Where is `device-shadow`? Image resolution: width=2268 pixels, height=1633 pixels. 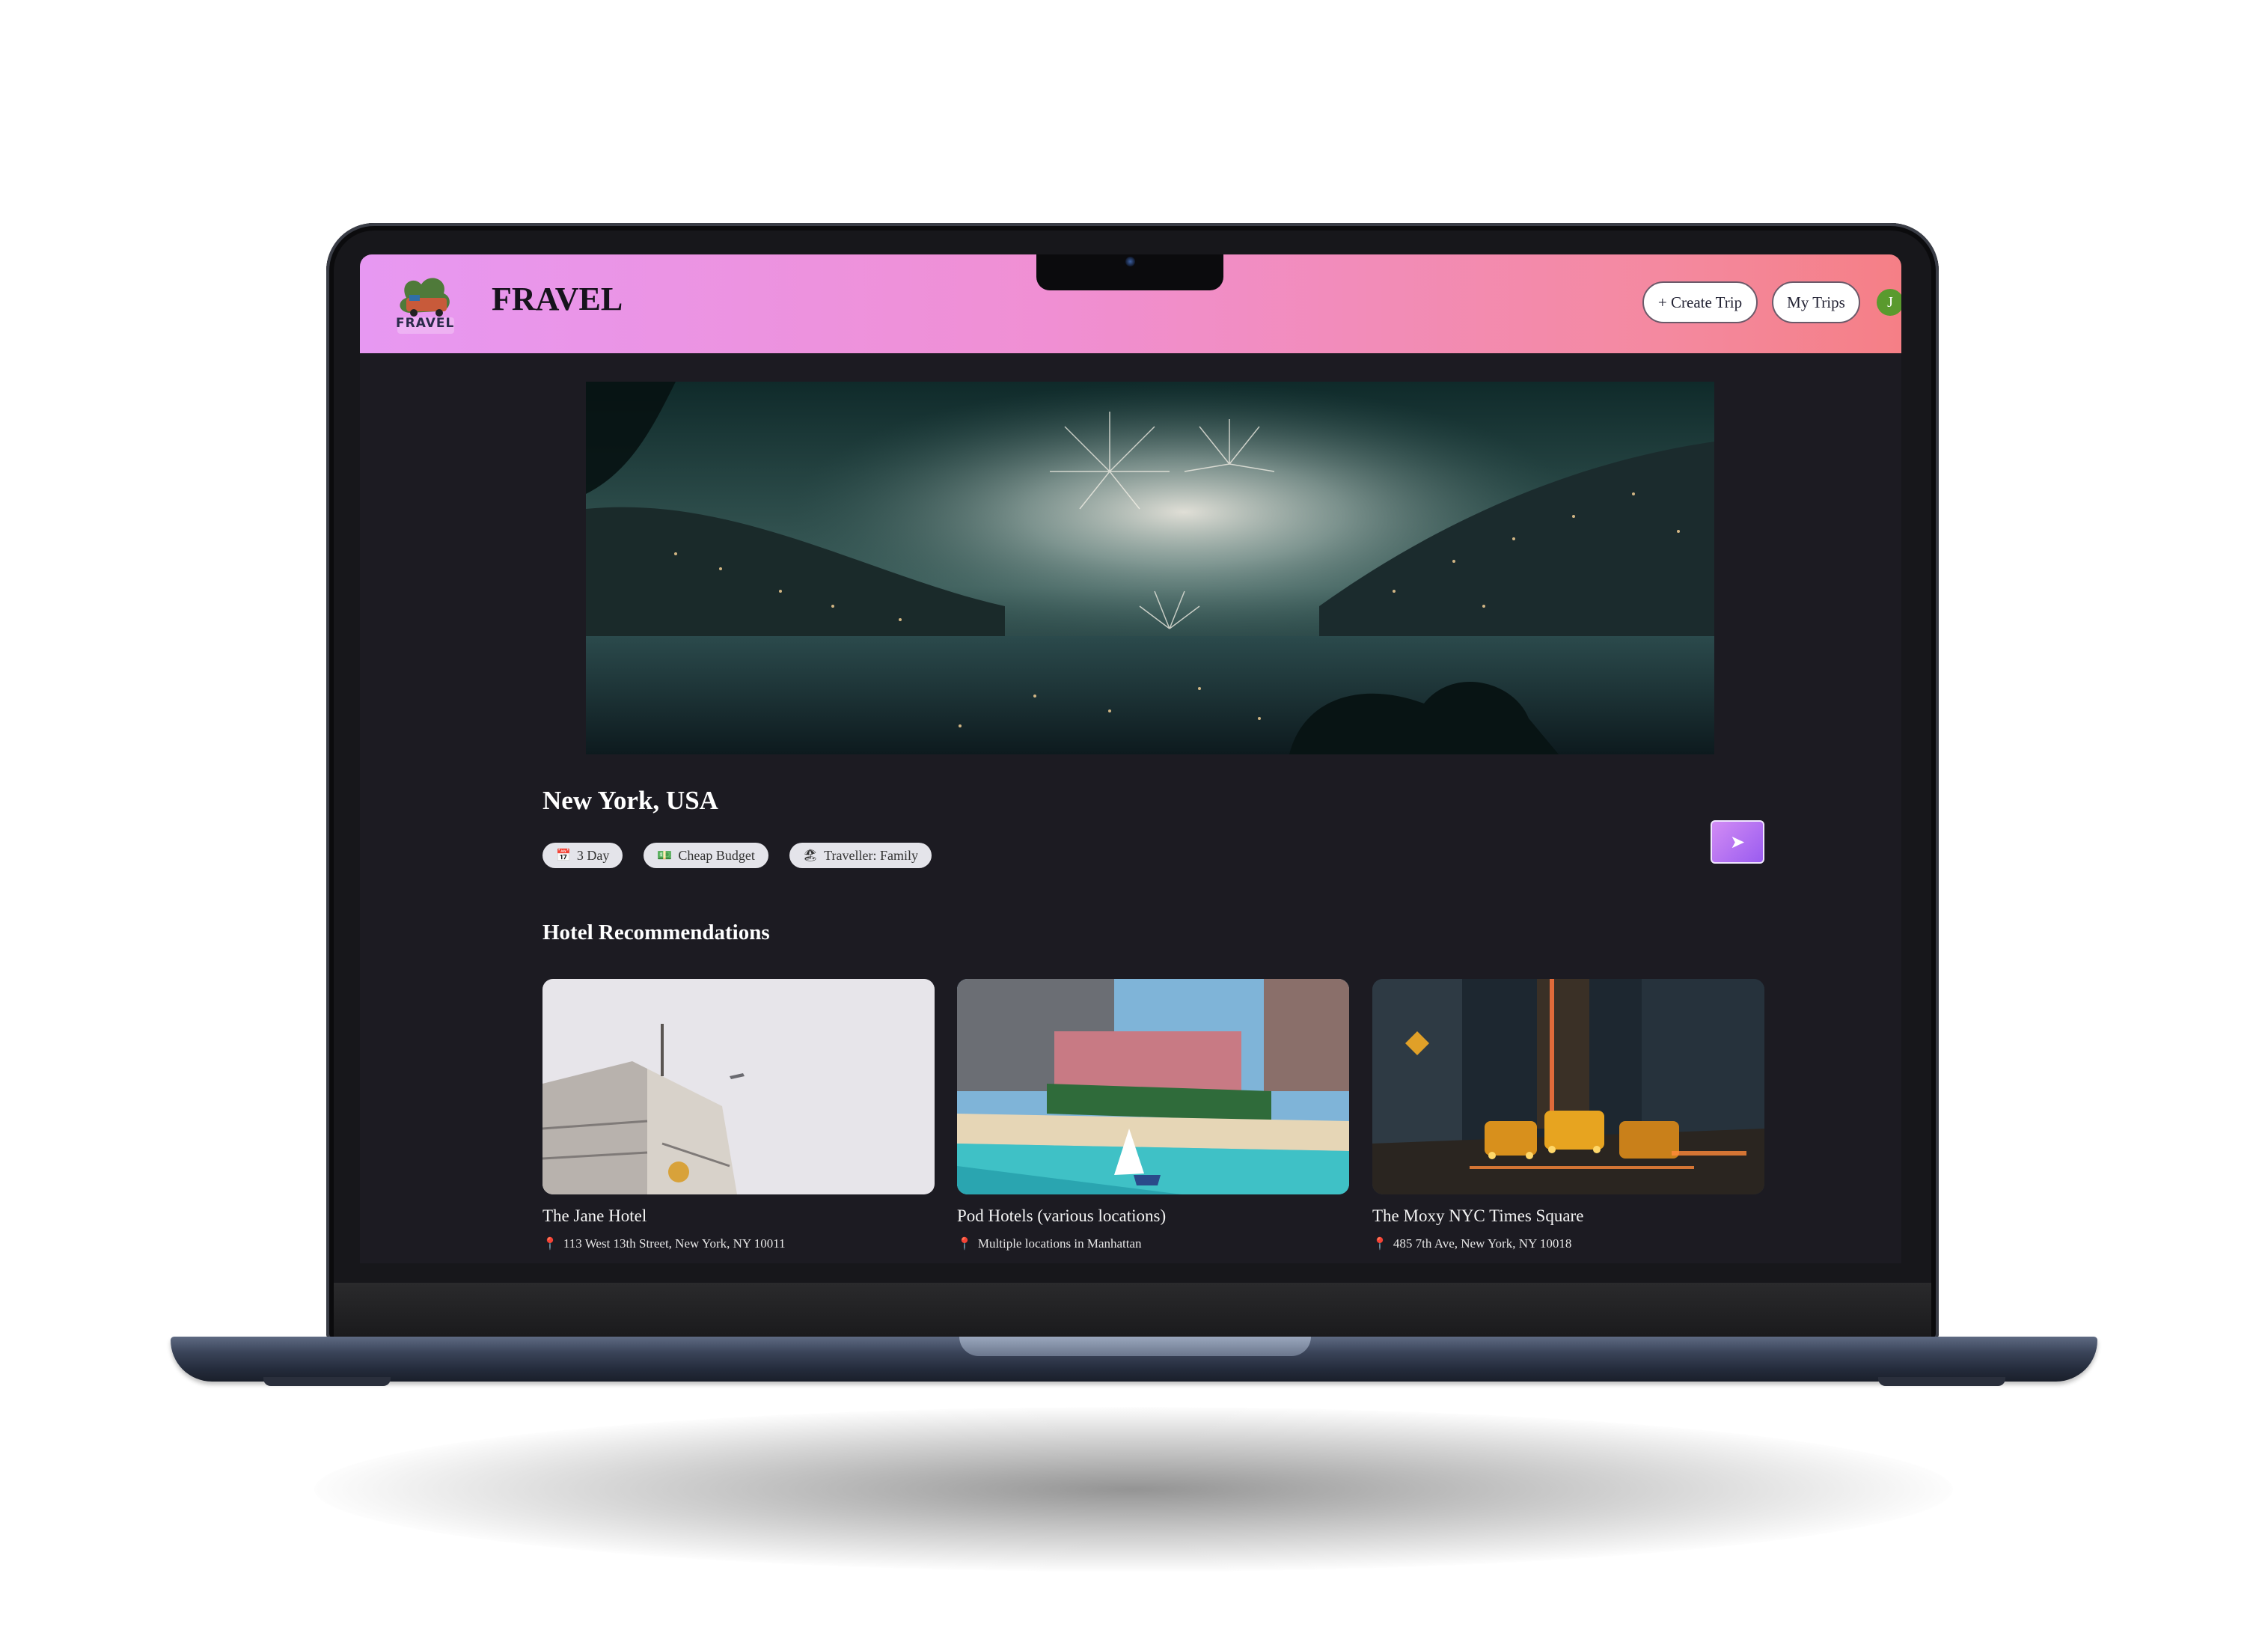
device-shadow is located at coordinates (1133, 1490).